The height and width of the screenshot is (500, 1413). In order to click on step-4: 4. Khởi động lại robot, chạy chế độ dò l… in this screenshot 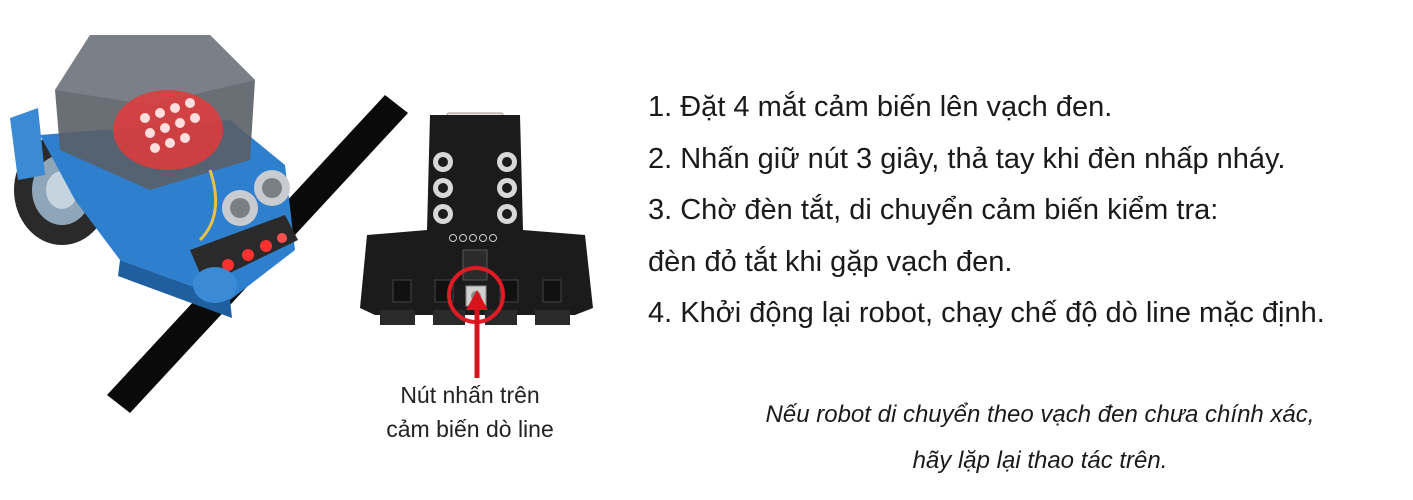, I will do `click(986, 313)`.